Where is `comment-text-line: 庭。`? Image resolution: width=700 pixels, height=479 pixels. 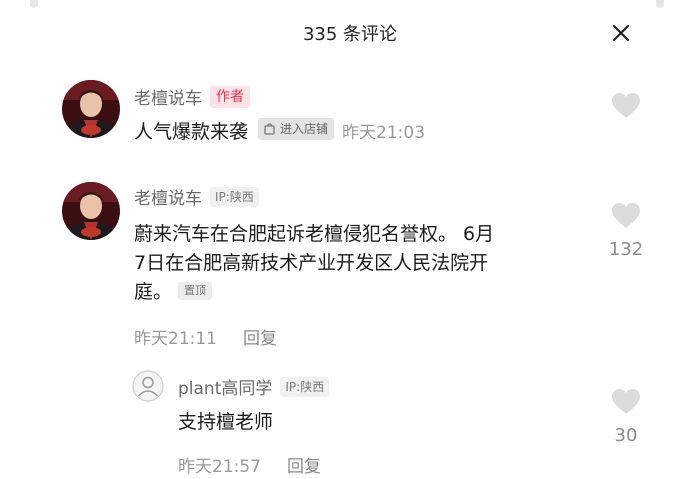 comment-text-line: 庭。 is located at coordinates (153, 292).